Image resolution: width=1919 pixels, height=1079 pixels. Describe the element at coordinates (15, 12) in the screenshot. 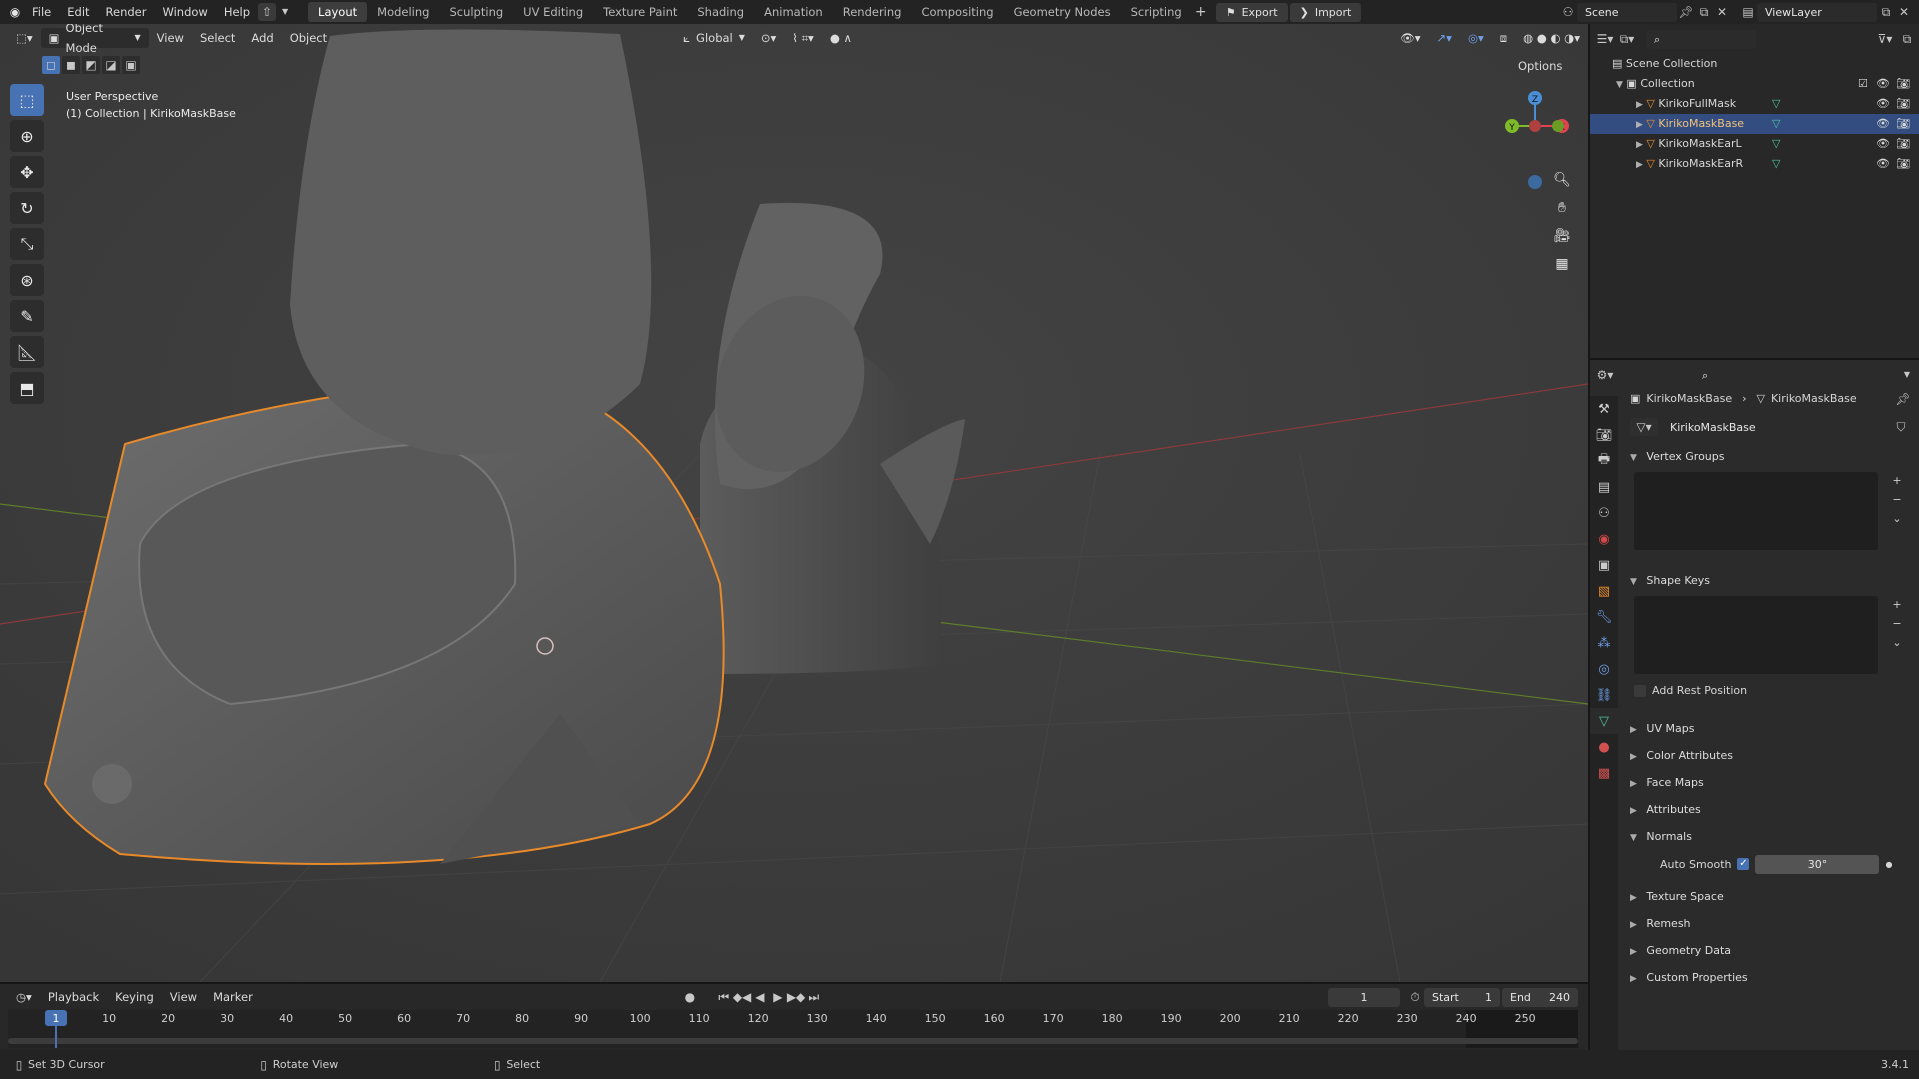

I see `blender-logo-icon: ◉` at that location.